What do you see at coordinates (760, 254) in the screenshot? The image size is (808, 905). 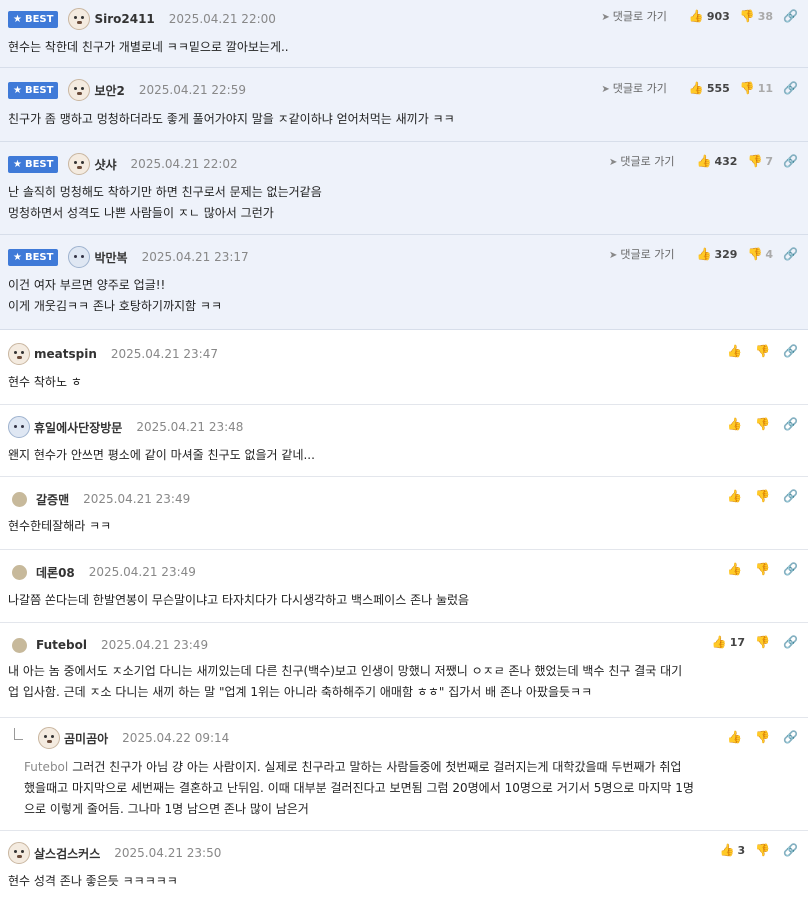 I see `downvote-button: 👎 4` at bounding box center [760, 254].